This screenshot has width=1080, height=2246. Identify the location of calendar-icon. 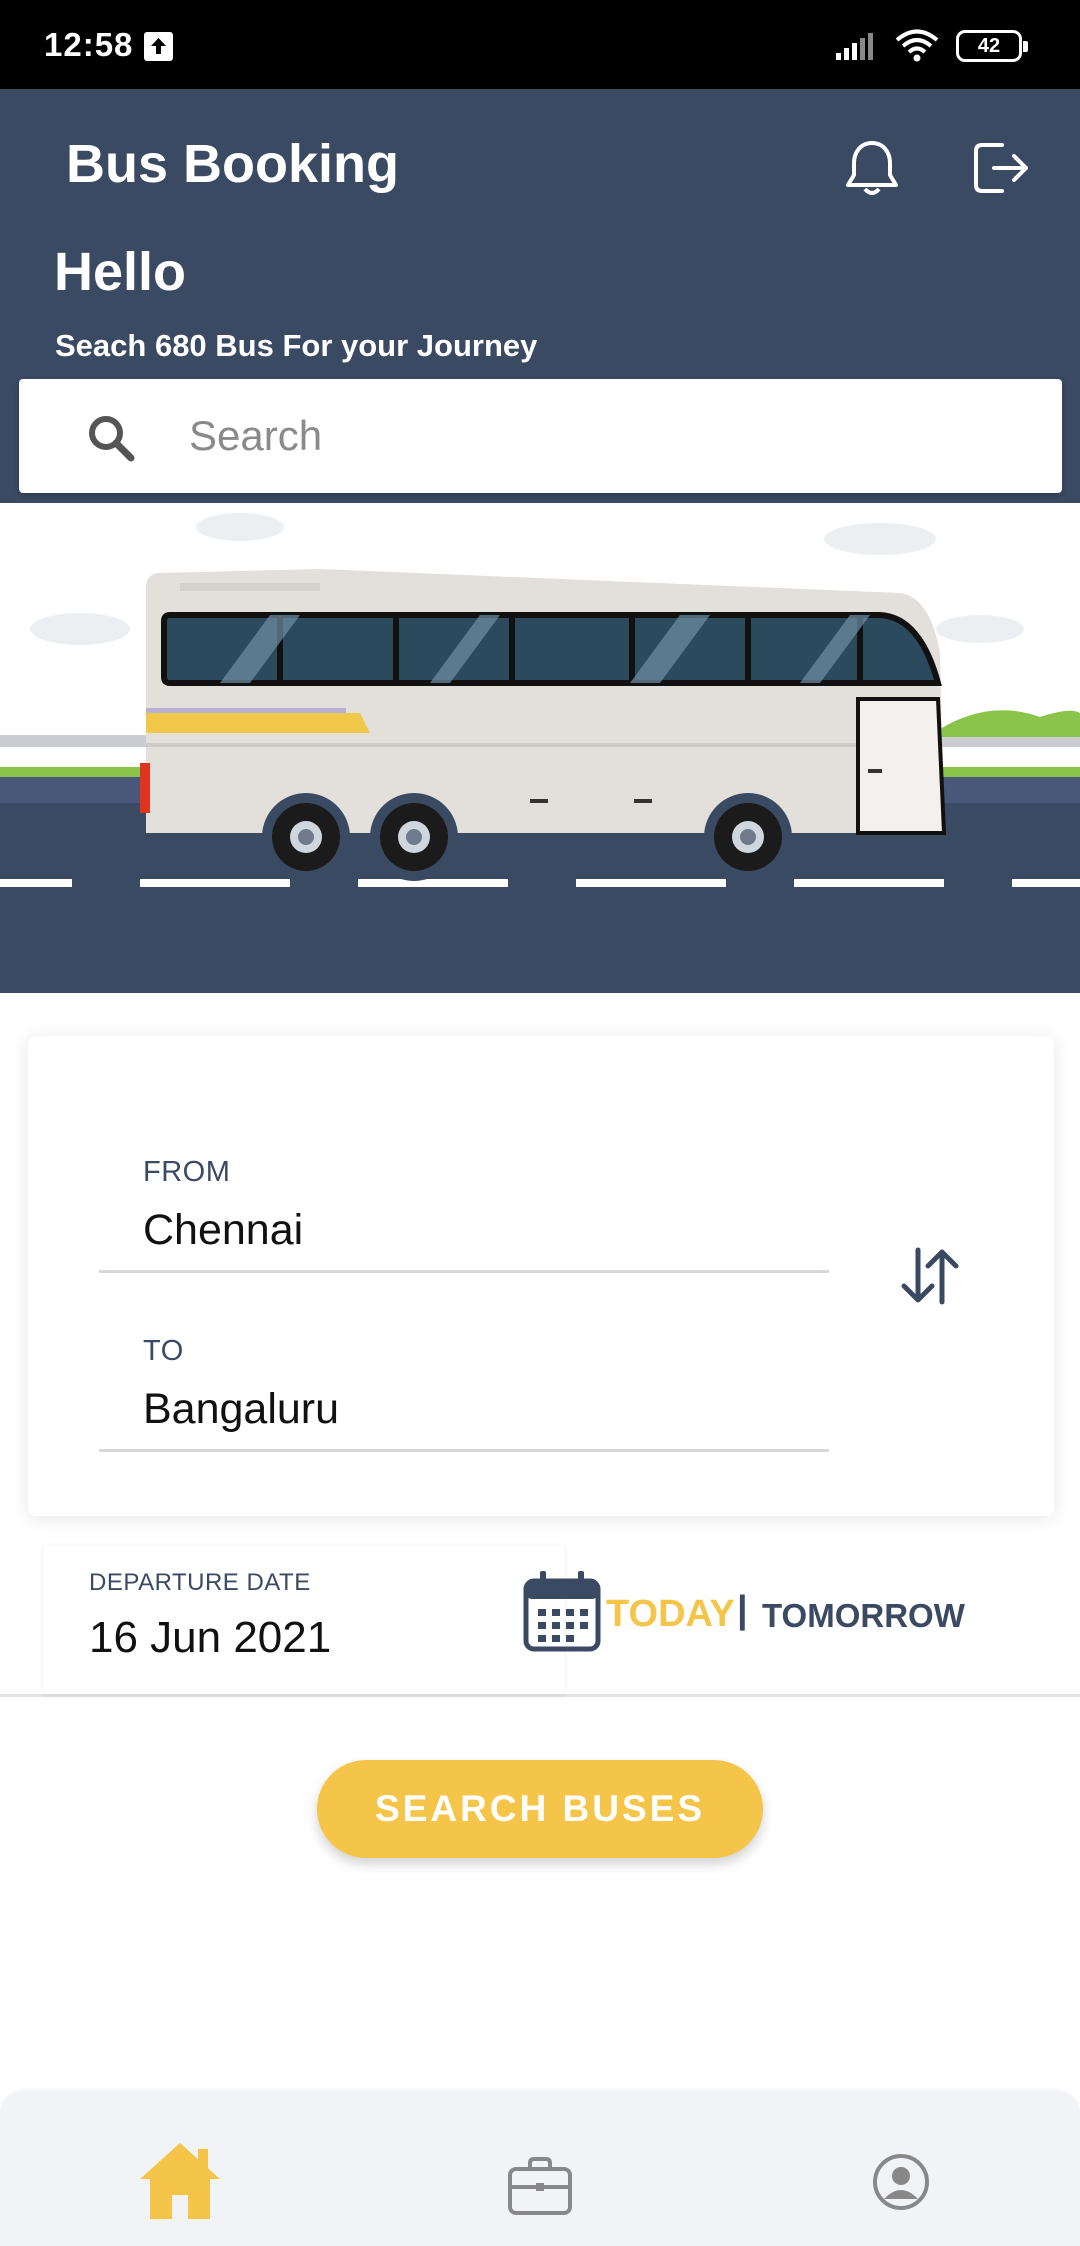
(562, 1611).